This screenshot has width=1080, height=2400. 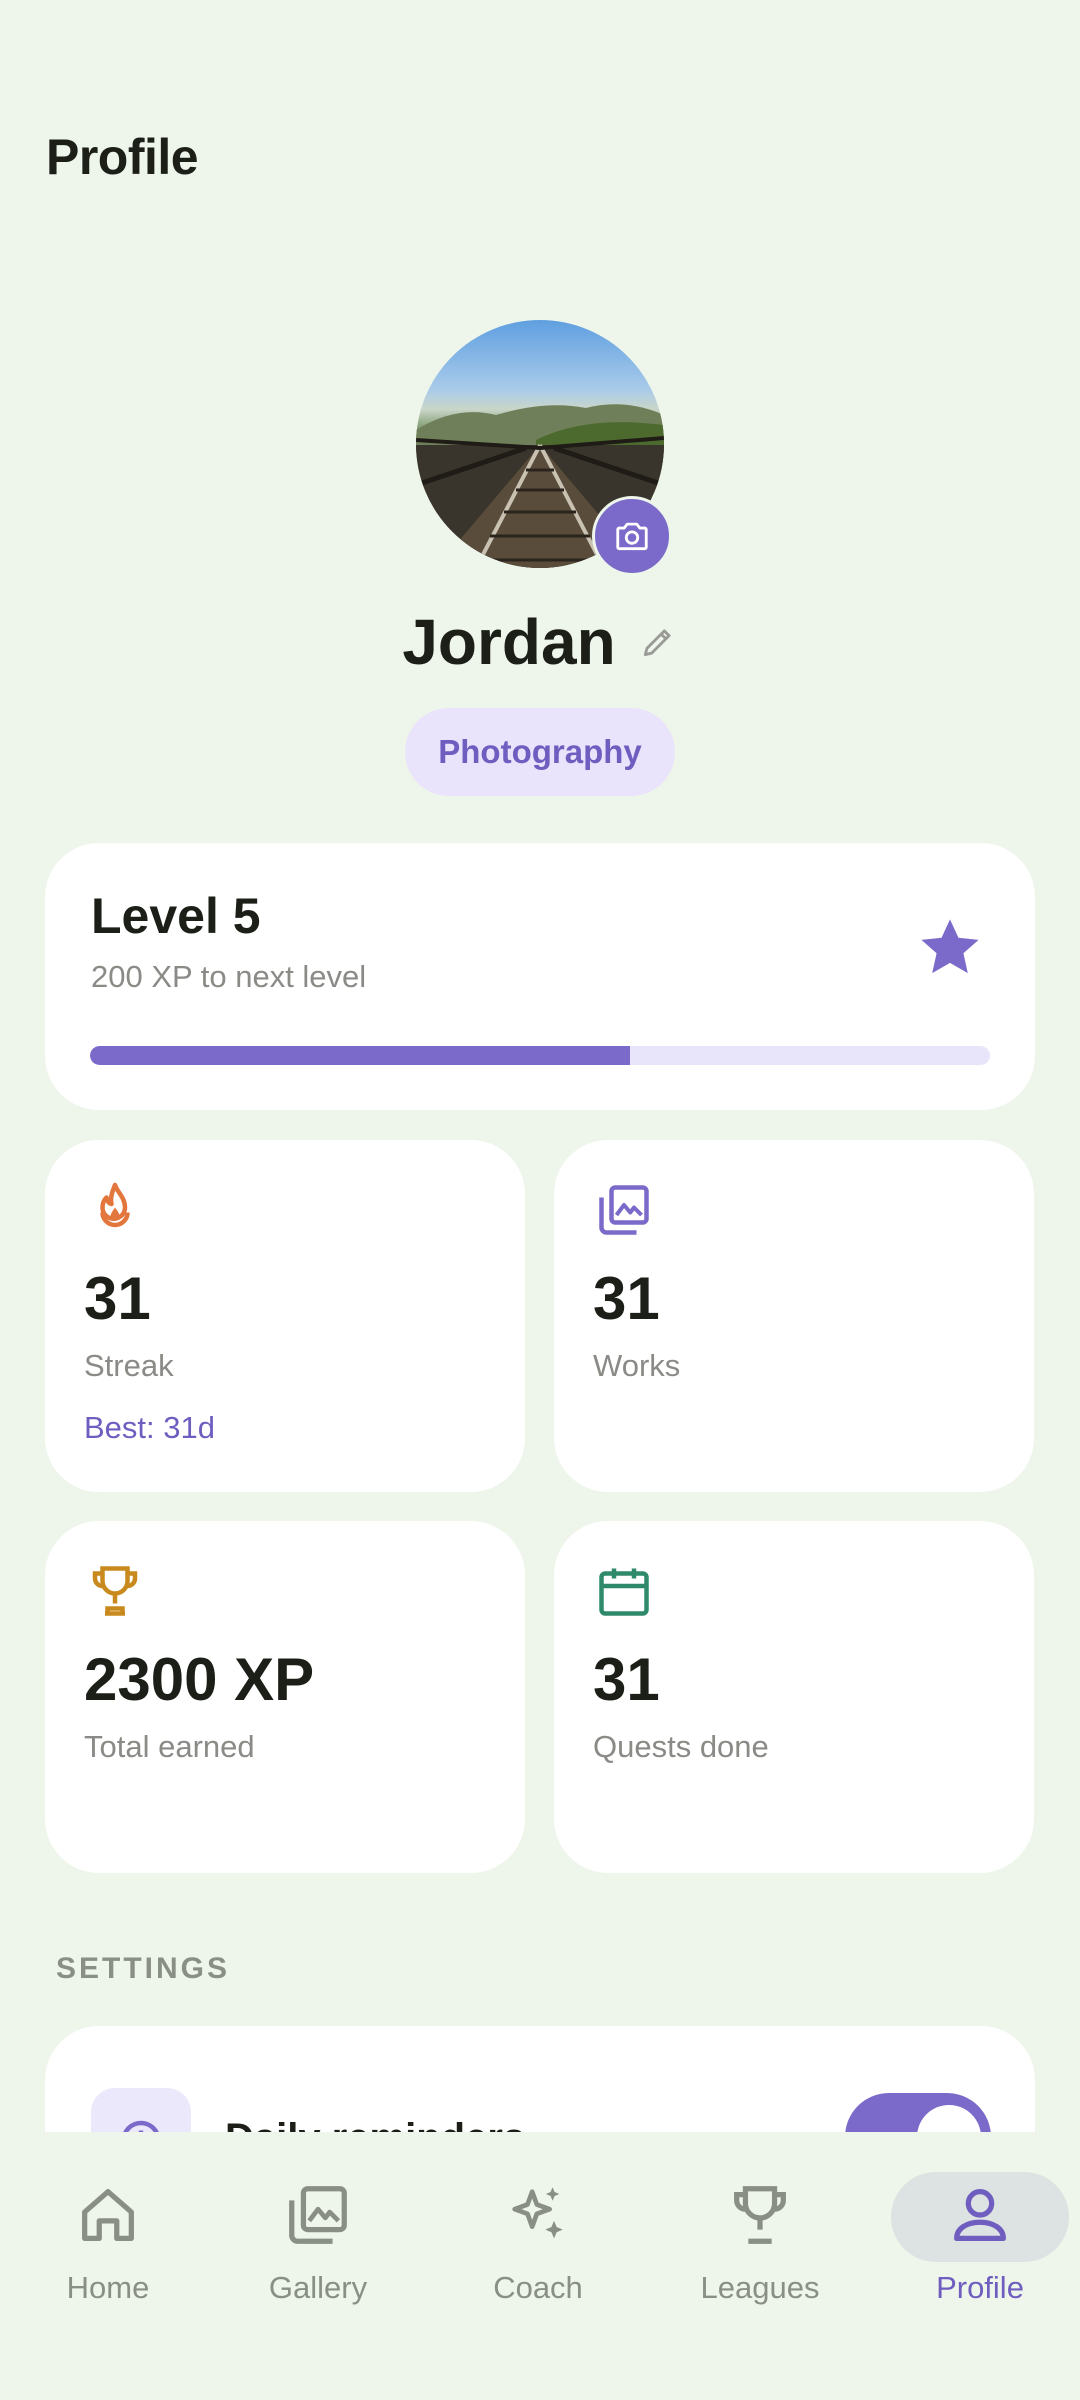 I want to click on stat-label: Works, so click(x=637, y=1365).